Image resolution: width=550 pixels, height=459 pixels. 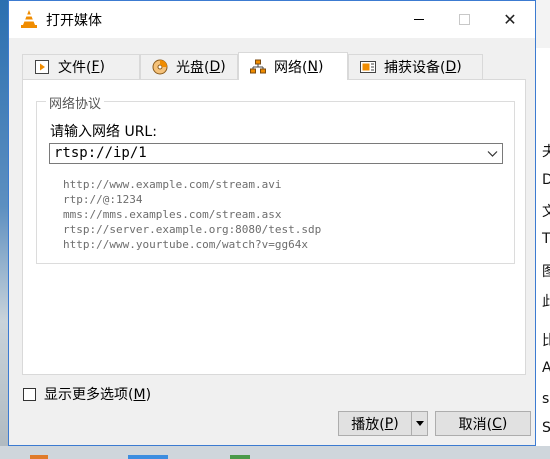 What do you see at coordinates (546, 180) in the screenshot?
I see `background-text-fragment: D` at bounding box center [546, 180].